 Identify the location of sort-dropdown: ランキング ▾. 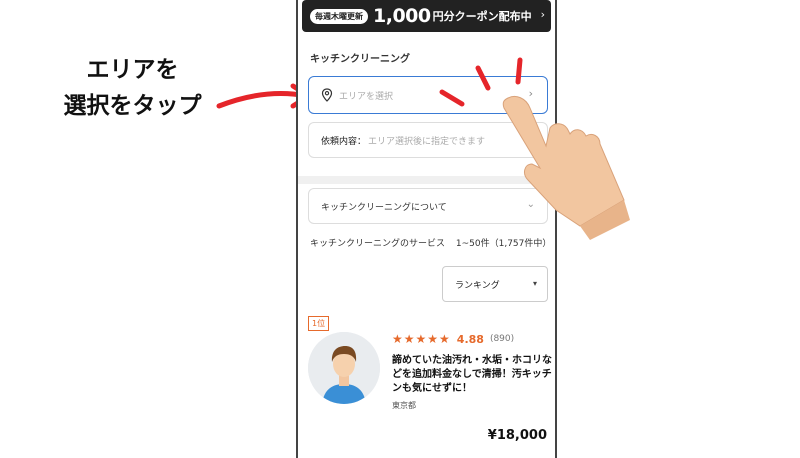
(495, 284).